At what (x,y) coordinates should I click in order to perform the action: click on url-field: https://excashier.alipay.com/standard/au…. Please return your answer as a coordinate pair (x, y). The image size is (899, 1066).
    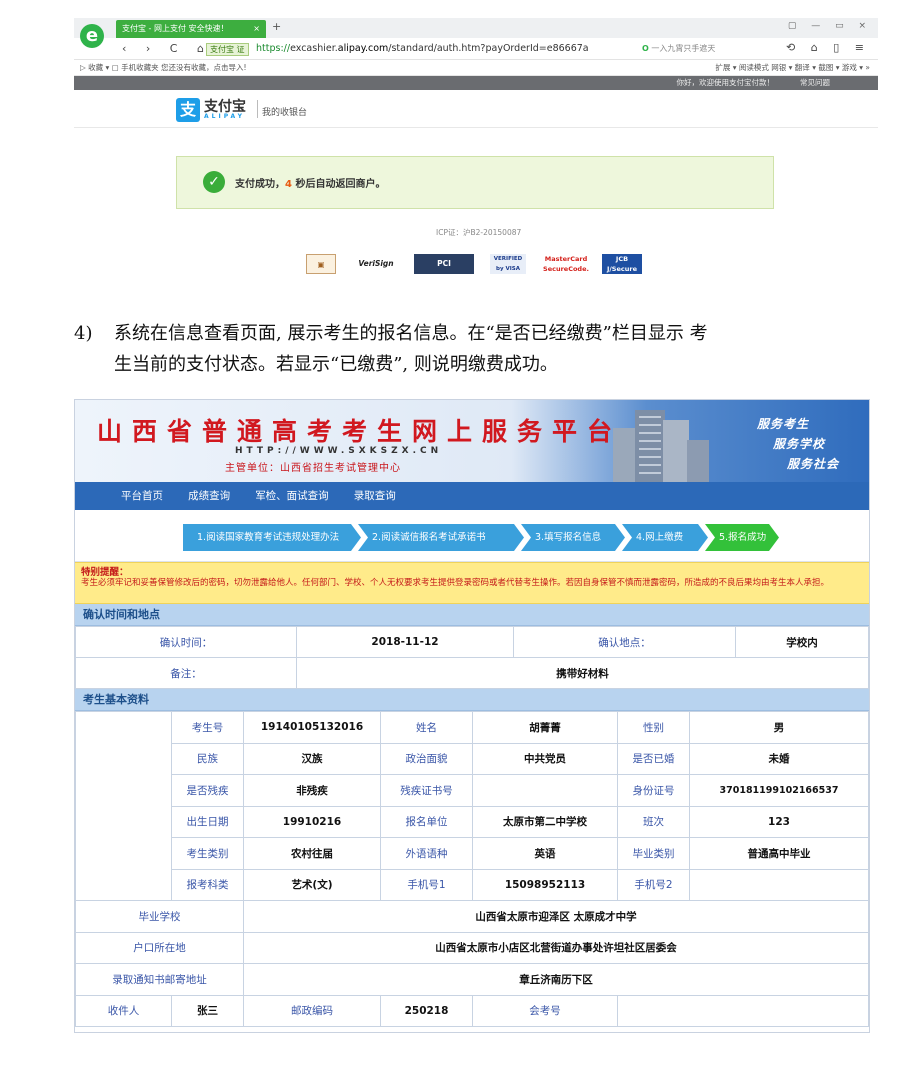
    Looking at the image, I should click on (422, 48).